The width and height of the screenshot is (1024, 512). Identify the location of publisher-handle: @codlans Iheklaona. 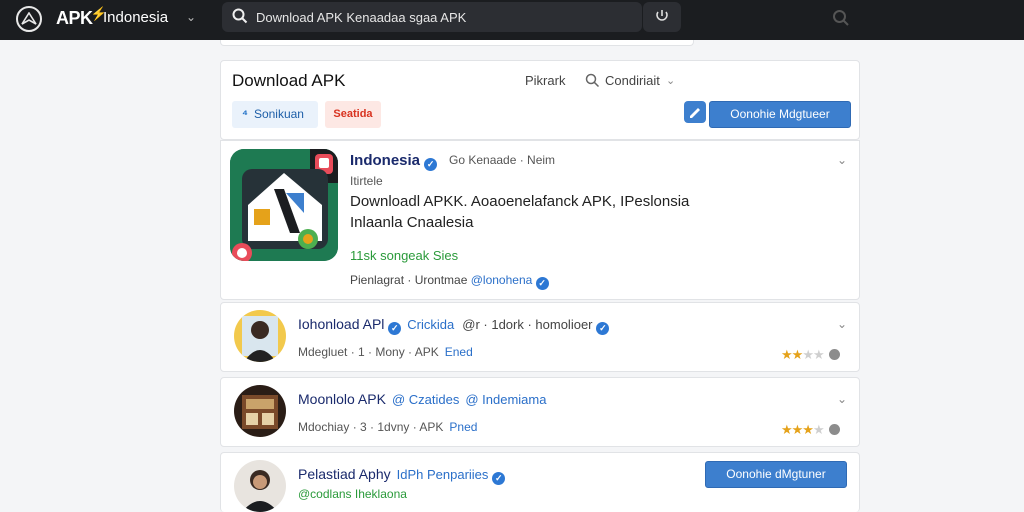
(352, 494).